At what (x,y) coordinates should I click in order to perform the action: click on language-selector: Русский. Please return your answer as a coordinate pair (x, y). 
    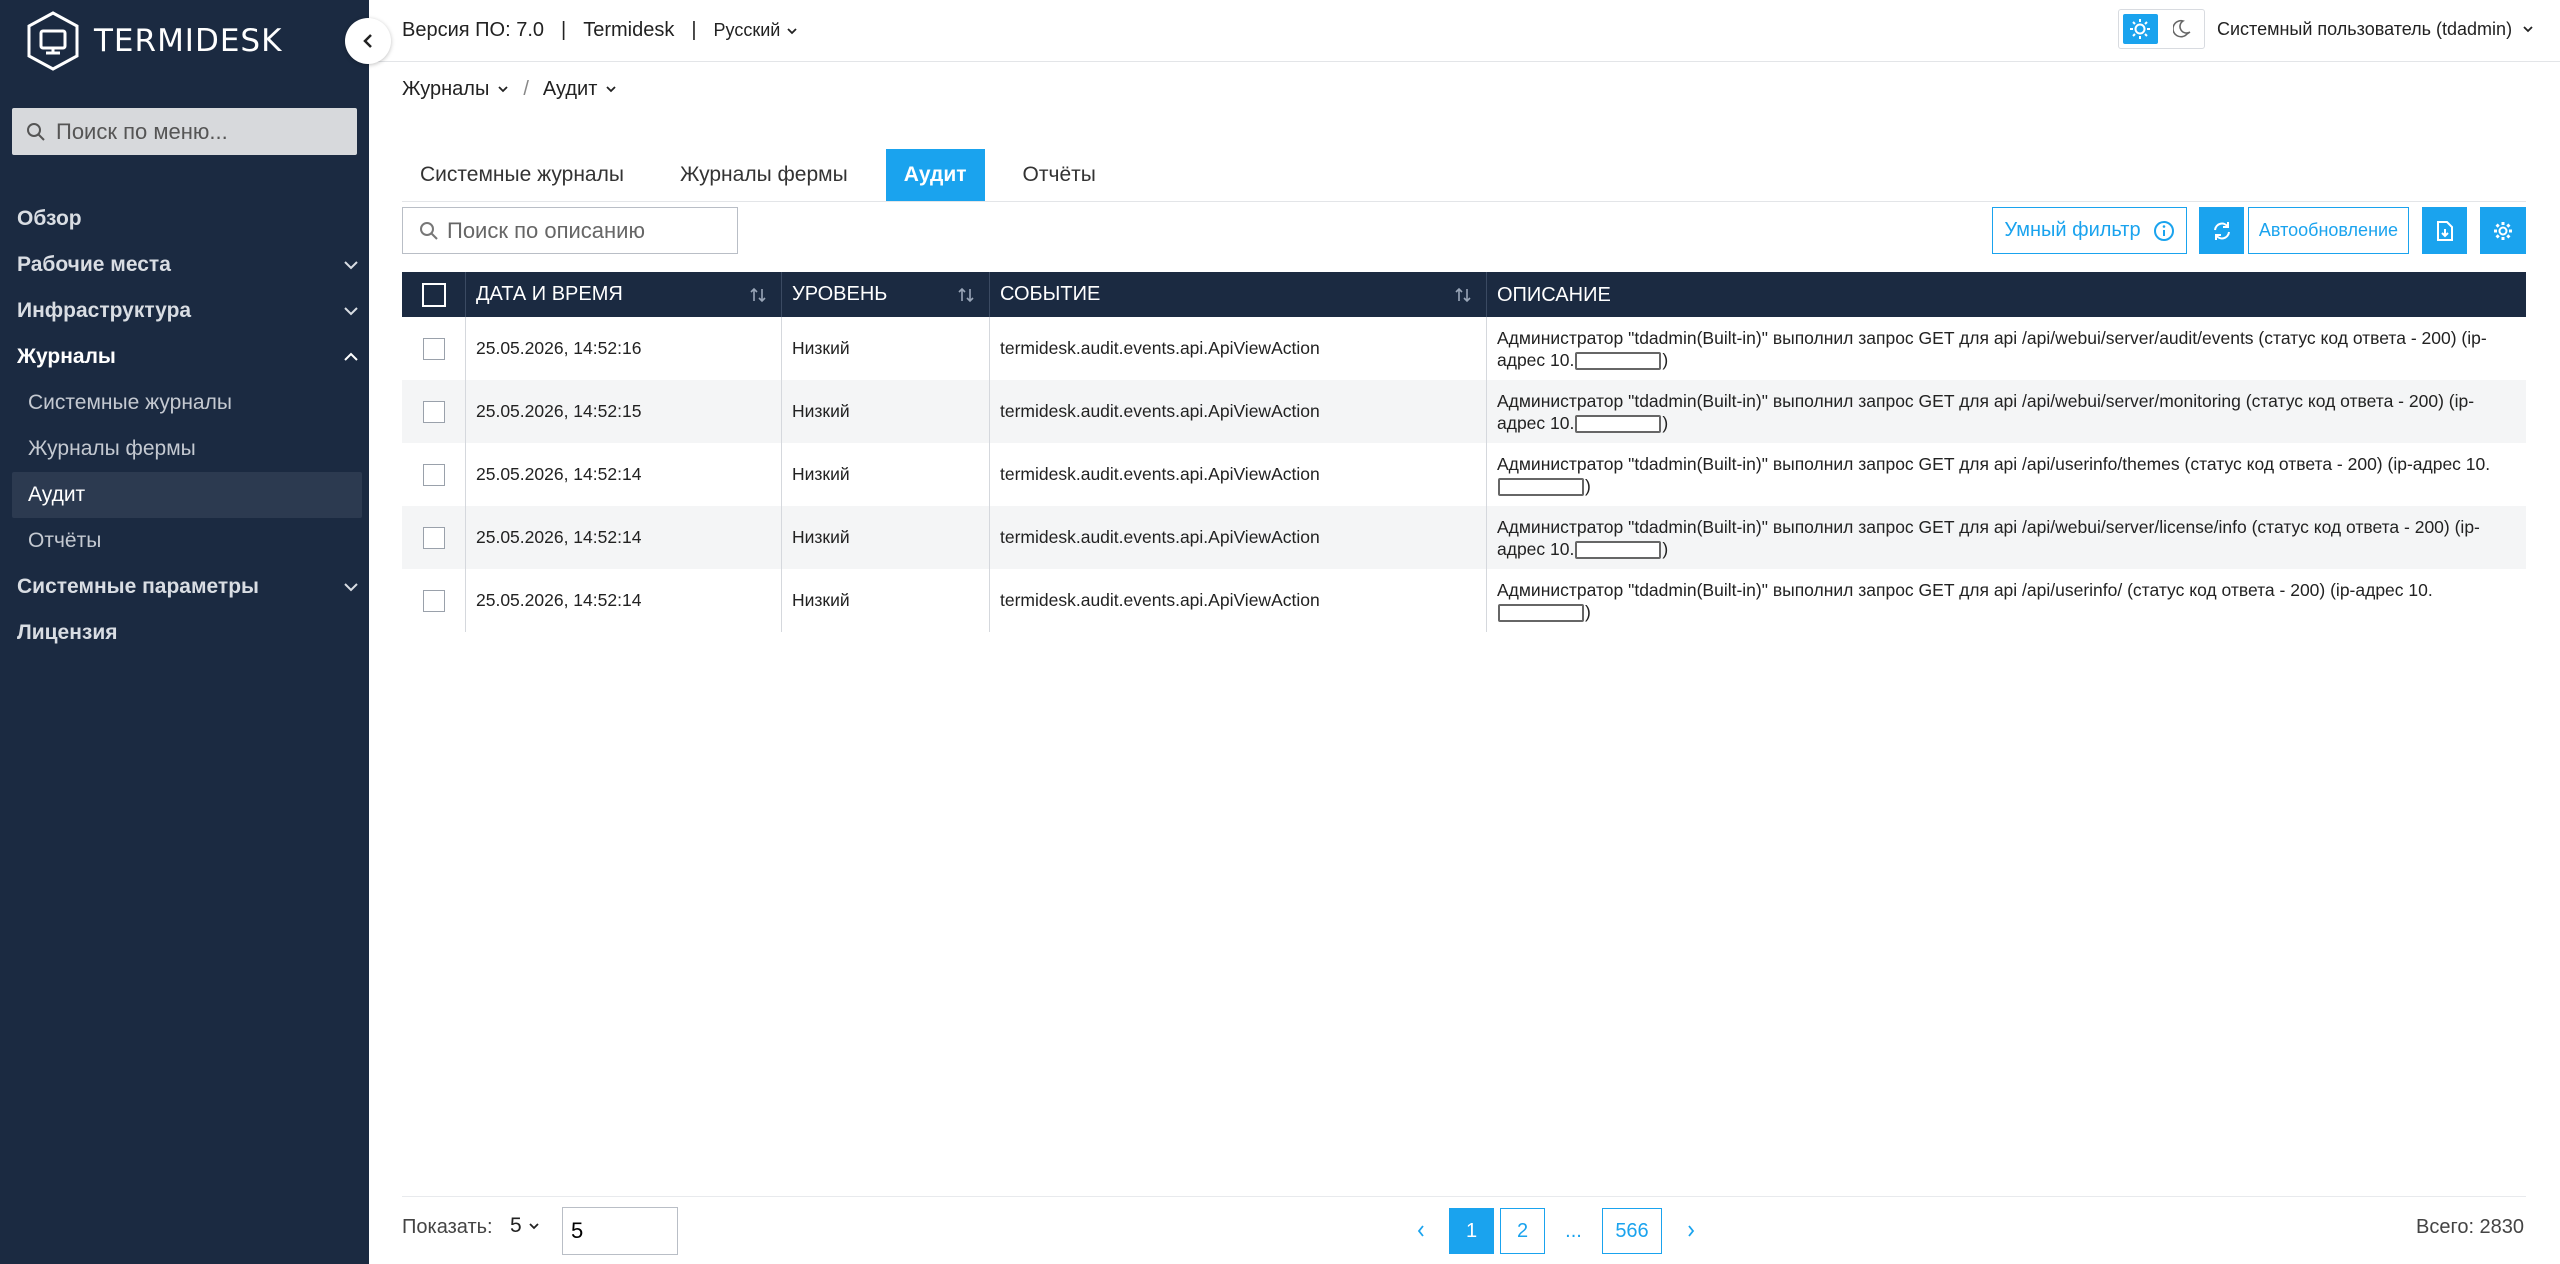
    Looking at the image, I should click on (756, 30).